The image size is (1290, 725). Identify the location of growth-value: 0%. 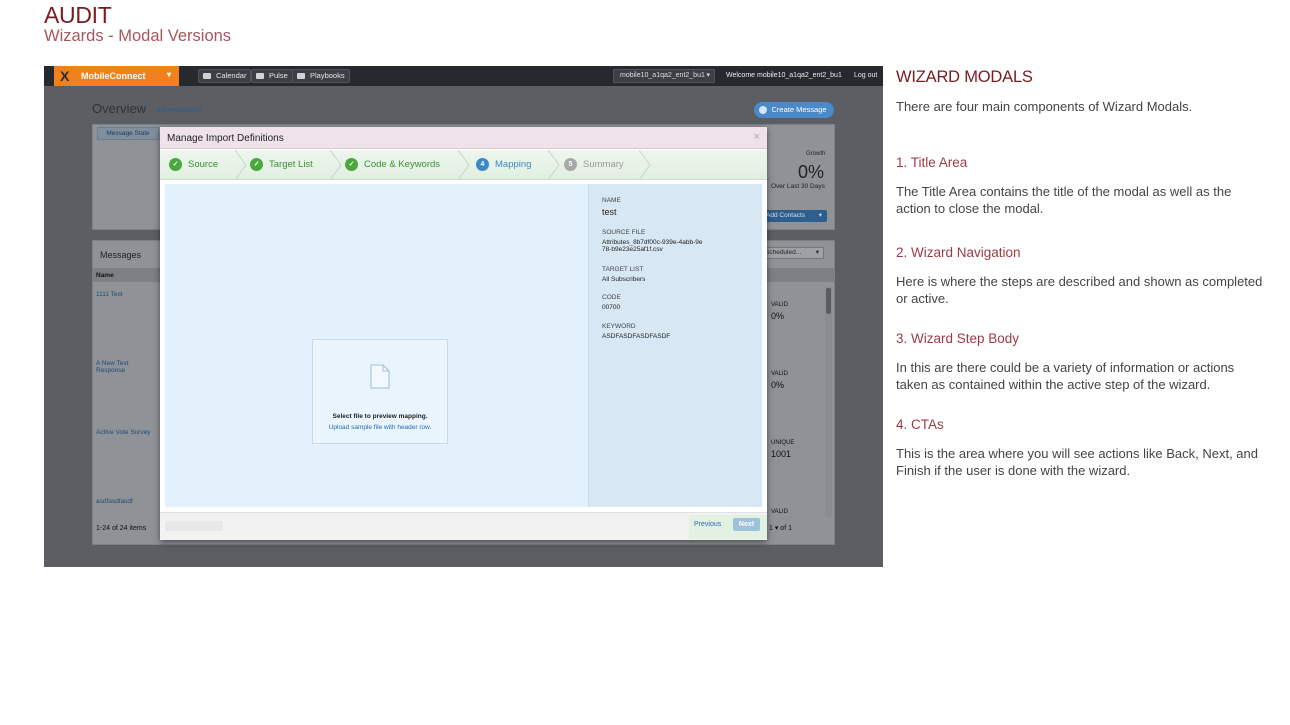
(811, 172).